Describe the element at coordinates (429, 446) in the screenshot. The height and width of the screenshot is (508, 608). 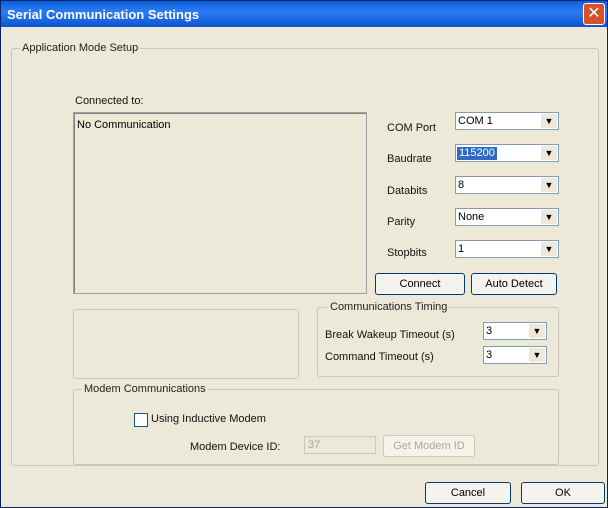
I see `get-modem-id-button: Get Modem ID` at that location.